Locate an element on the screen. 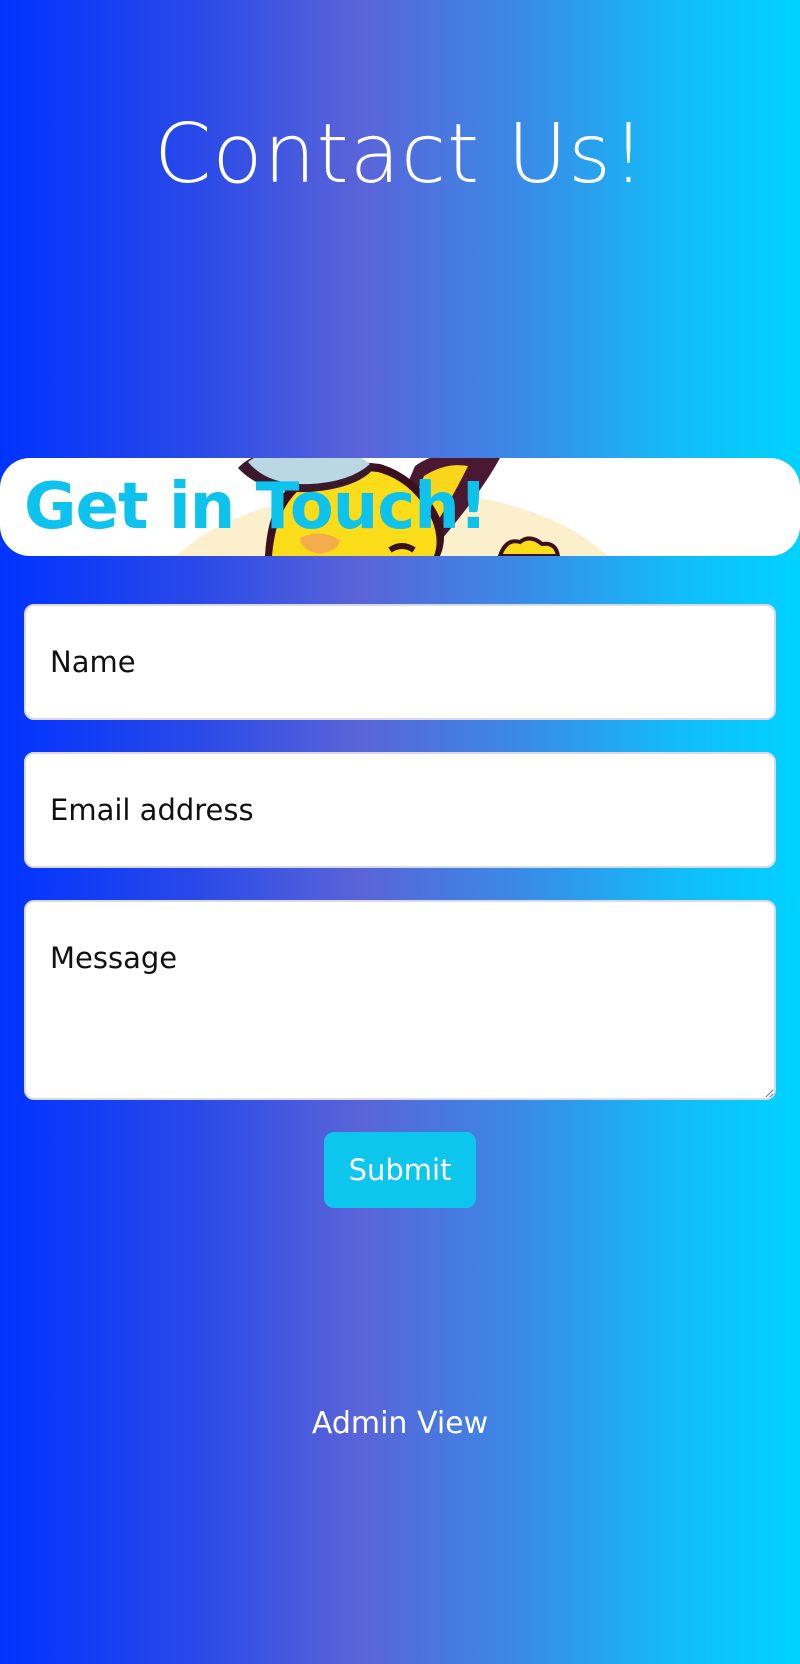 The width and height of the screenshot is (800, 1664). name-input is located at coordinates (400, 662).